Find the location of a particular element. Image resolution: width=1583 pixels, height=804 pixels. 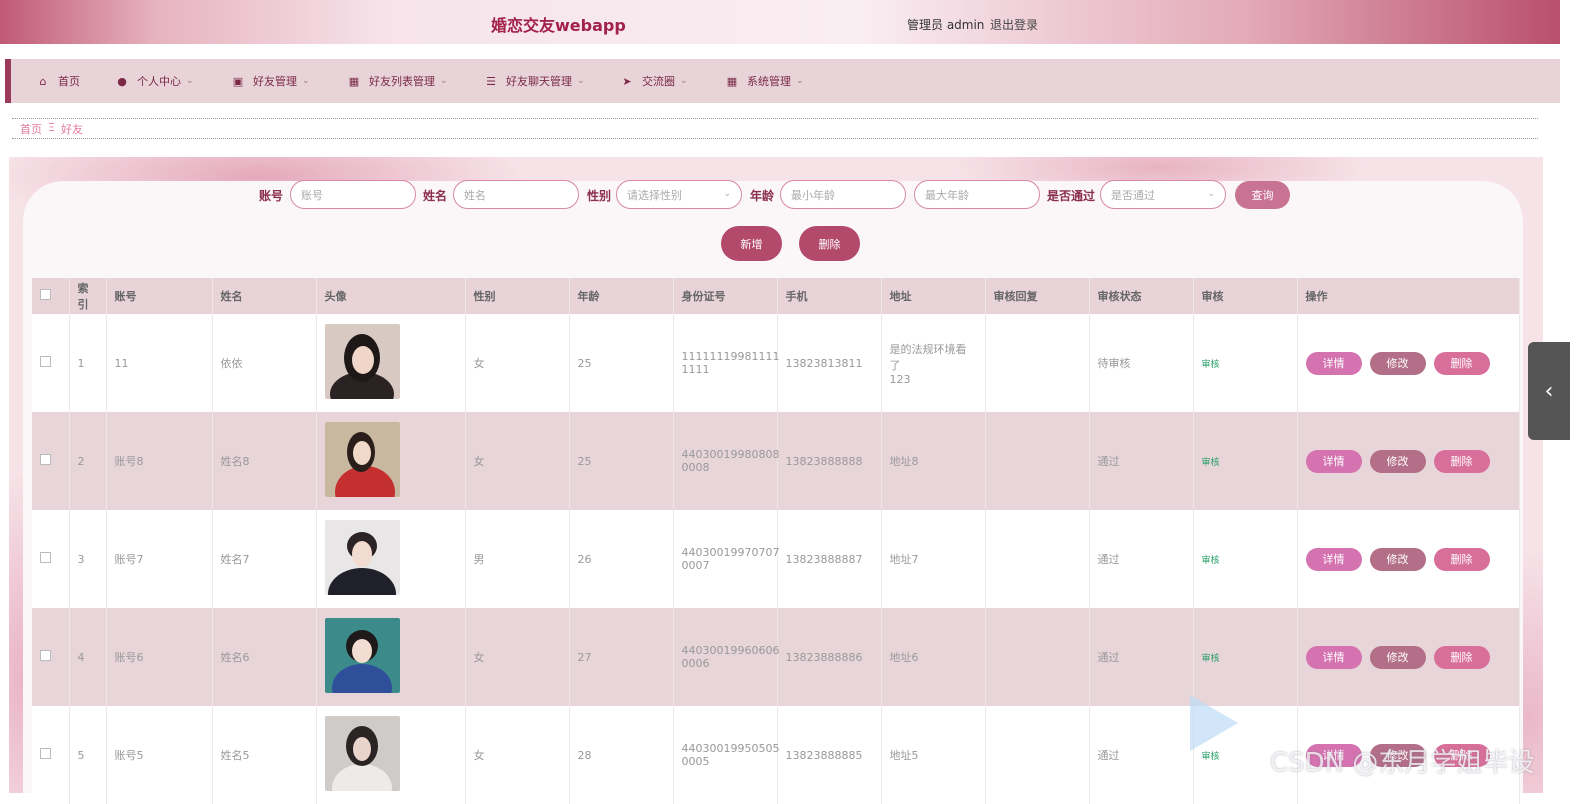

nav-friend-list-management: ▦ 好友列表管理 ⌄ is located at coordinates (397, 81).